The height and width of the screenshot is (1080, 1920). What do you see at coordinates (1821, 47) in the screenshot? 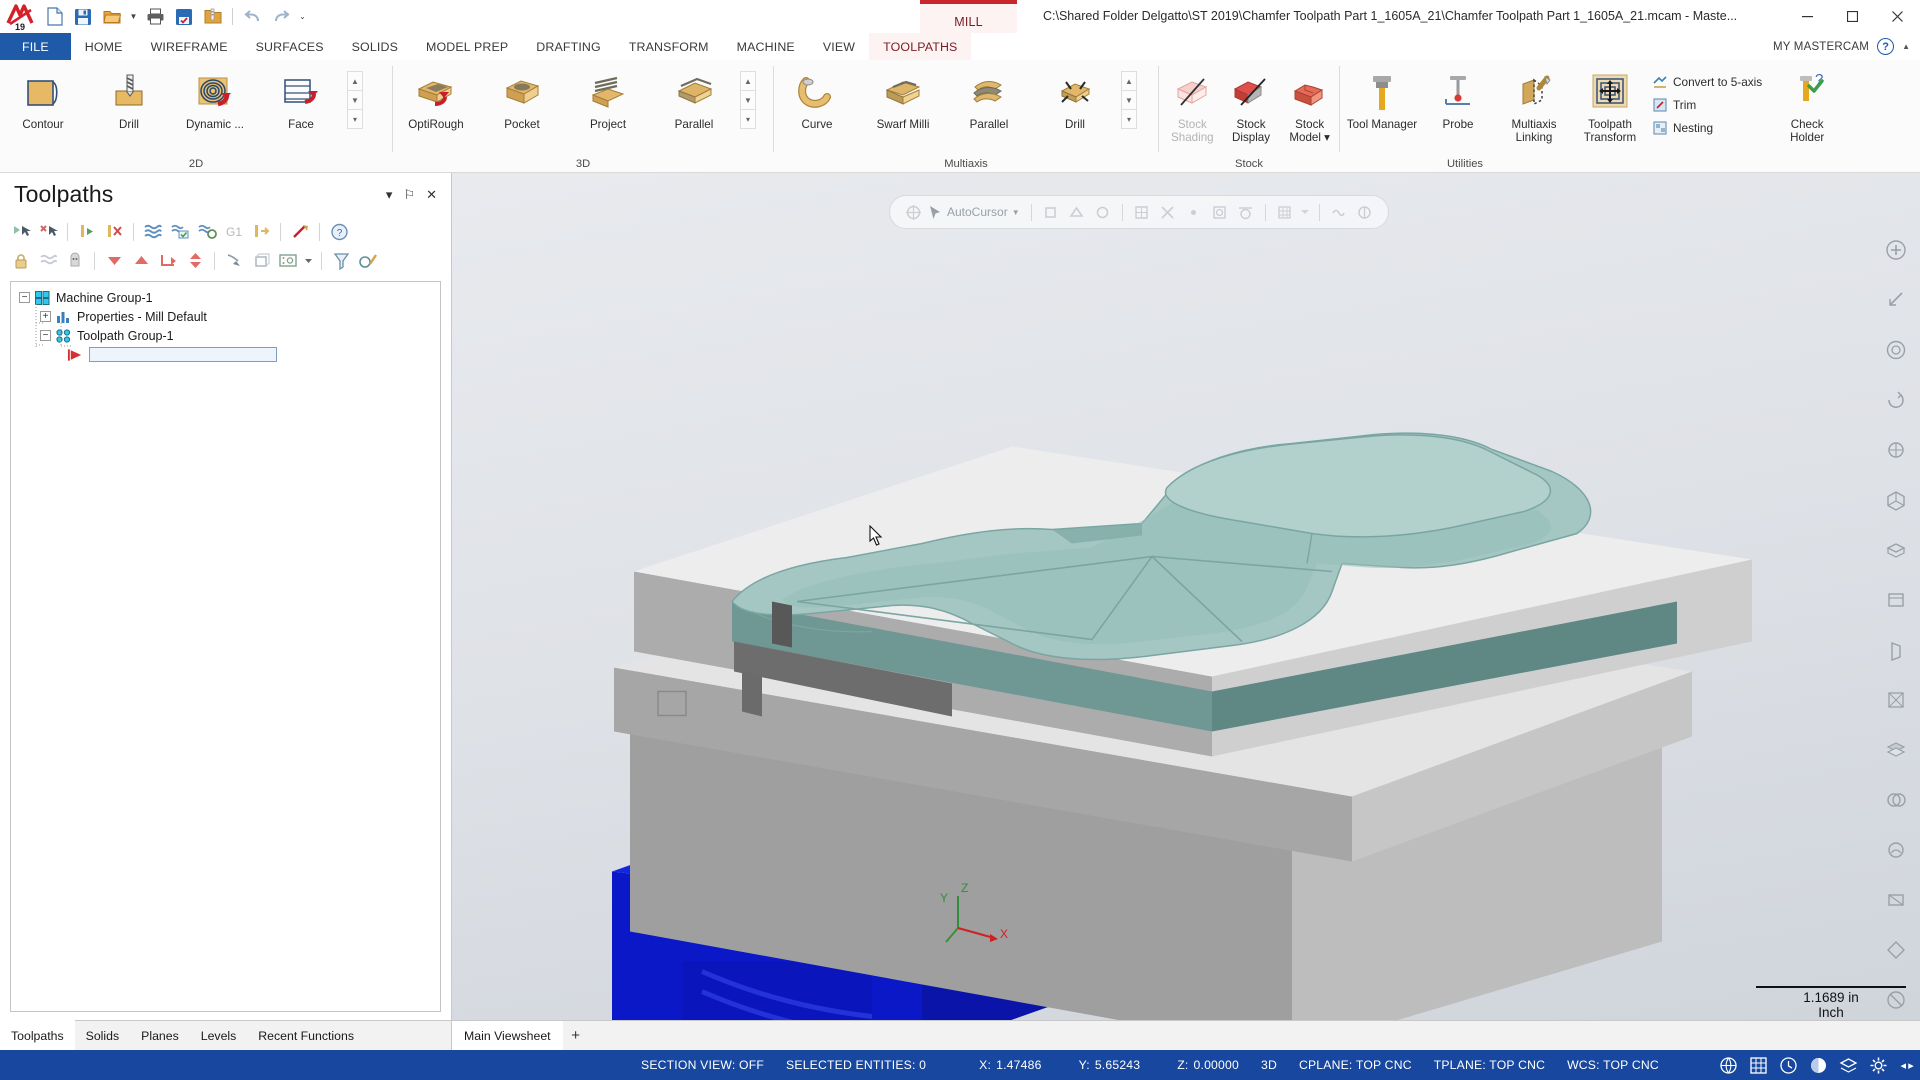
I see `my-mastercam-link: MY MASTERCAM` at bounding box center [1821, 47].